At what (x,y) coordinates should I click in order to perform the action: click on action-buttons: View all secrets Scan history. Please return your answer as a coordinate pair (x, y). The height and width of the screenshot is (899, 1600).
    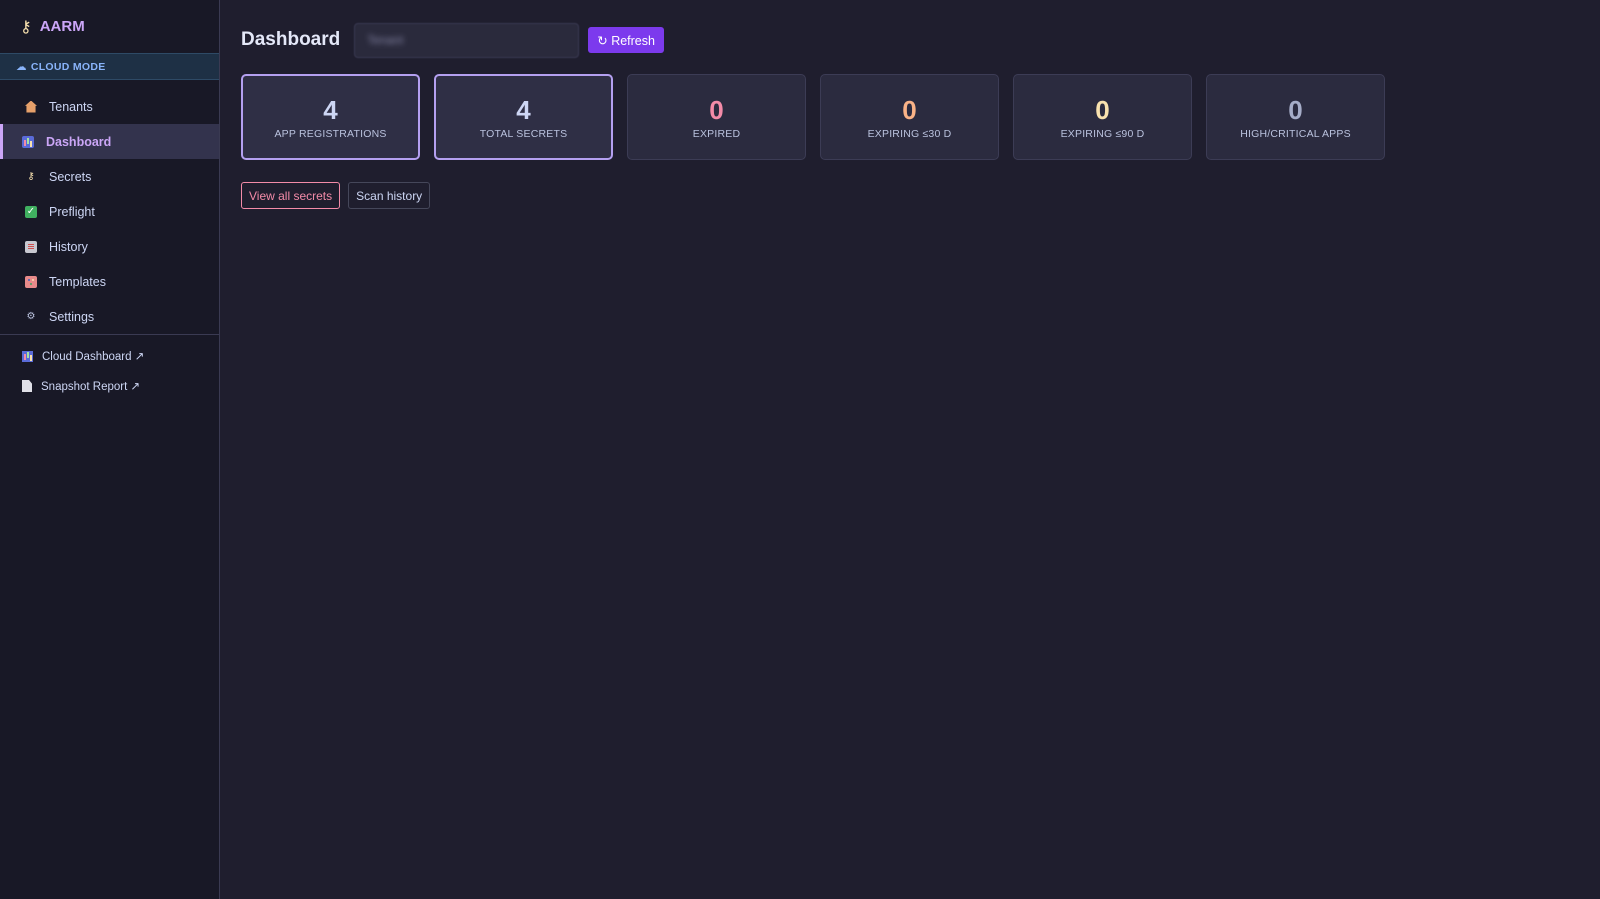
    Looking at the image, I should click on (910, 195).